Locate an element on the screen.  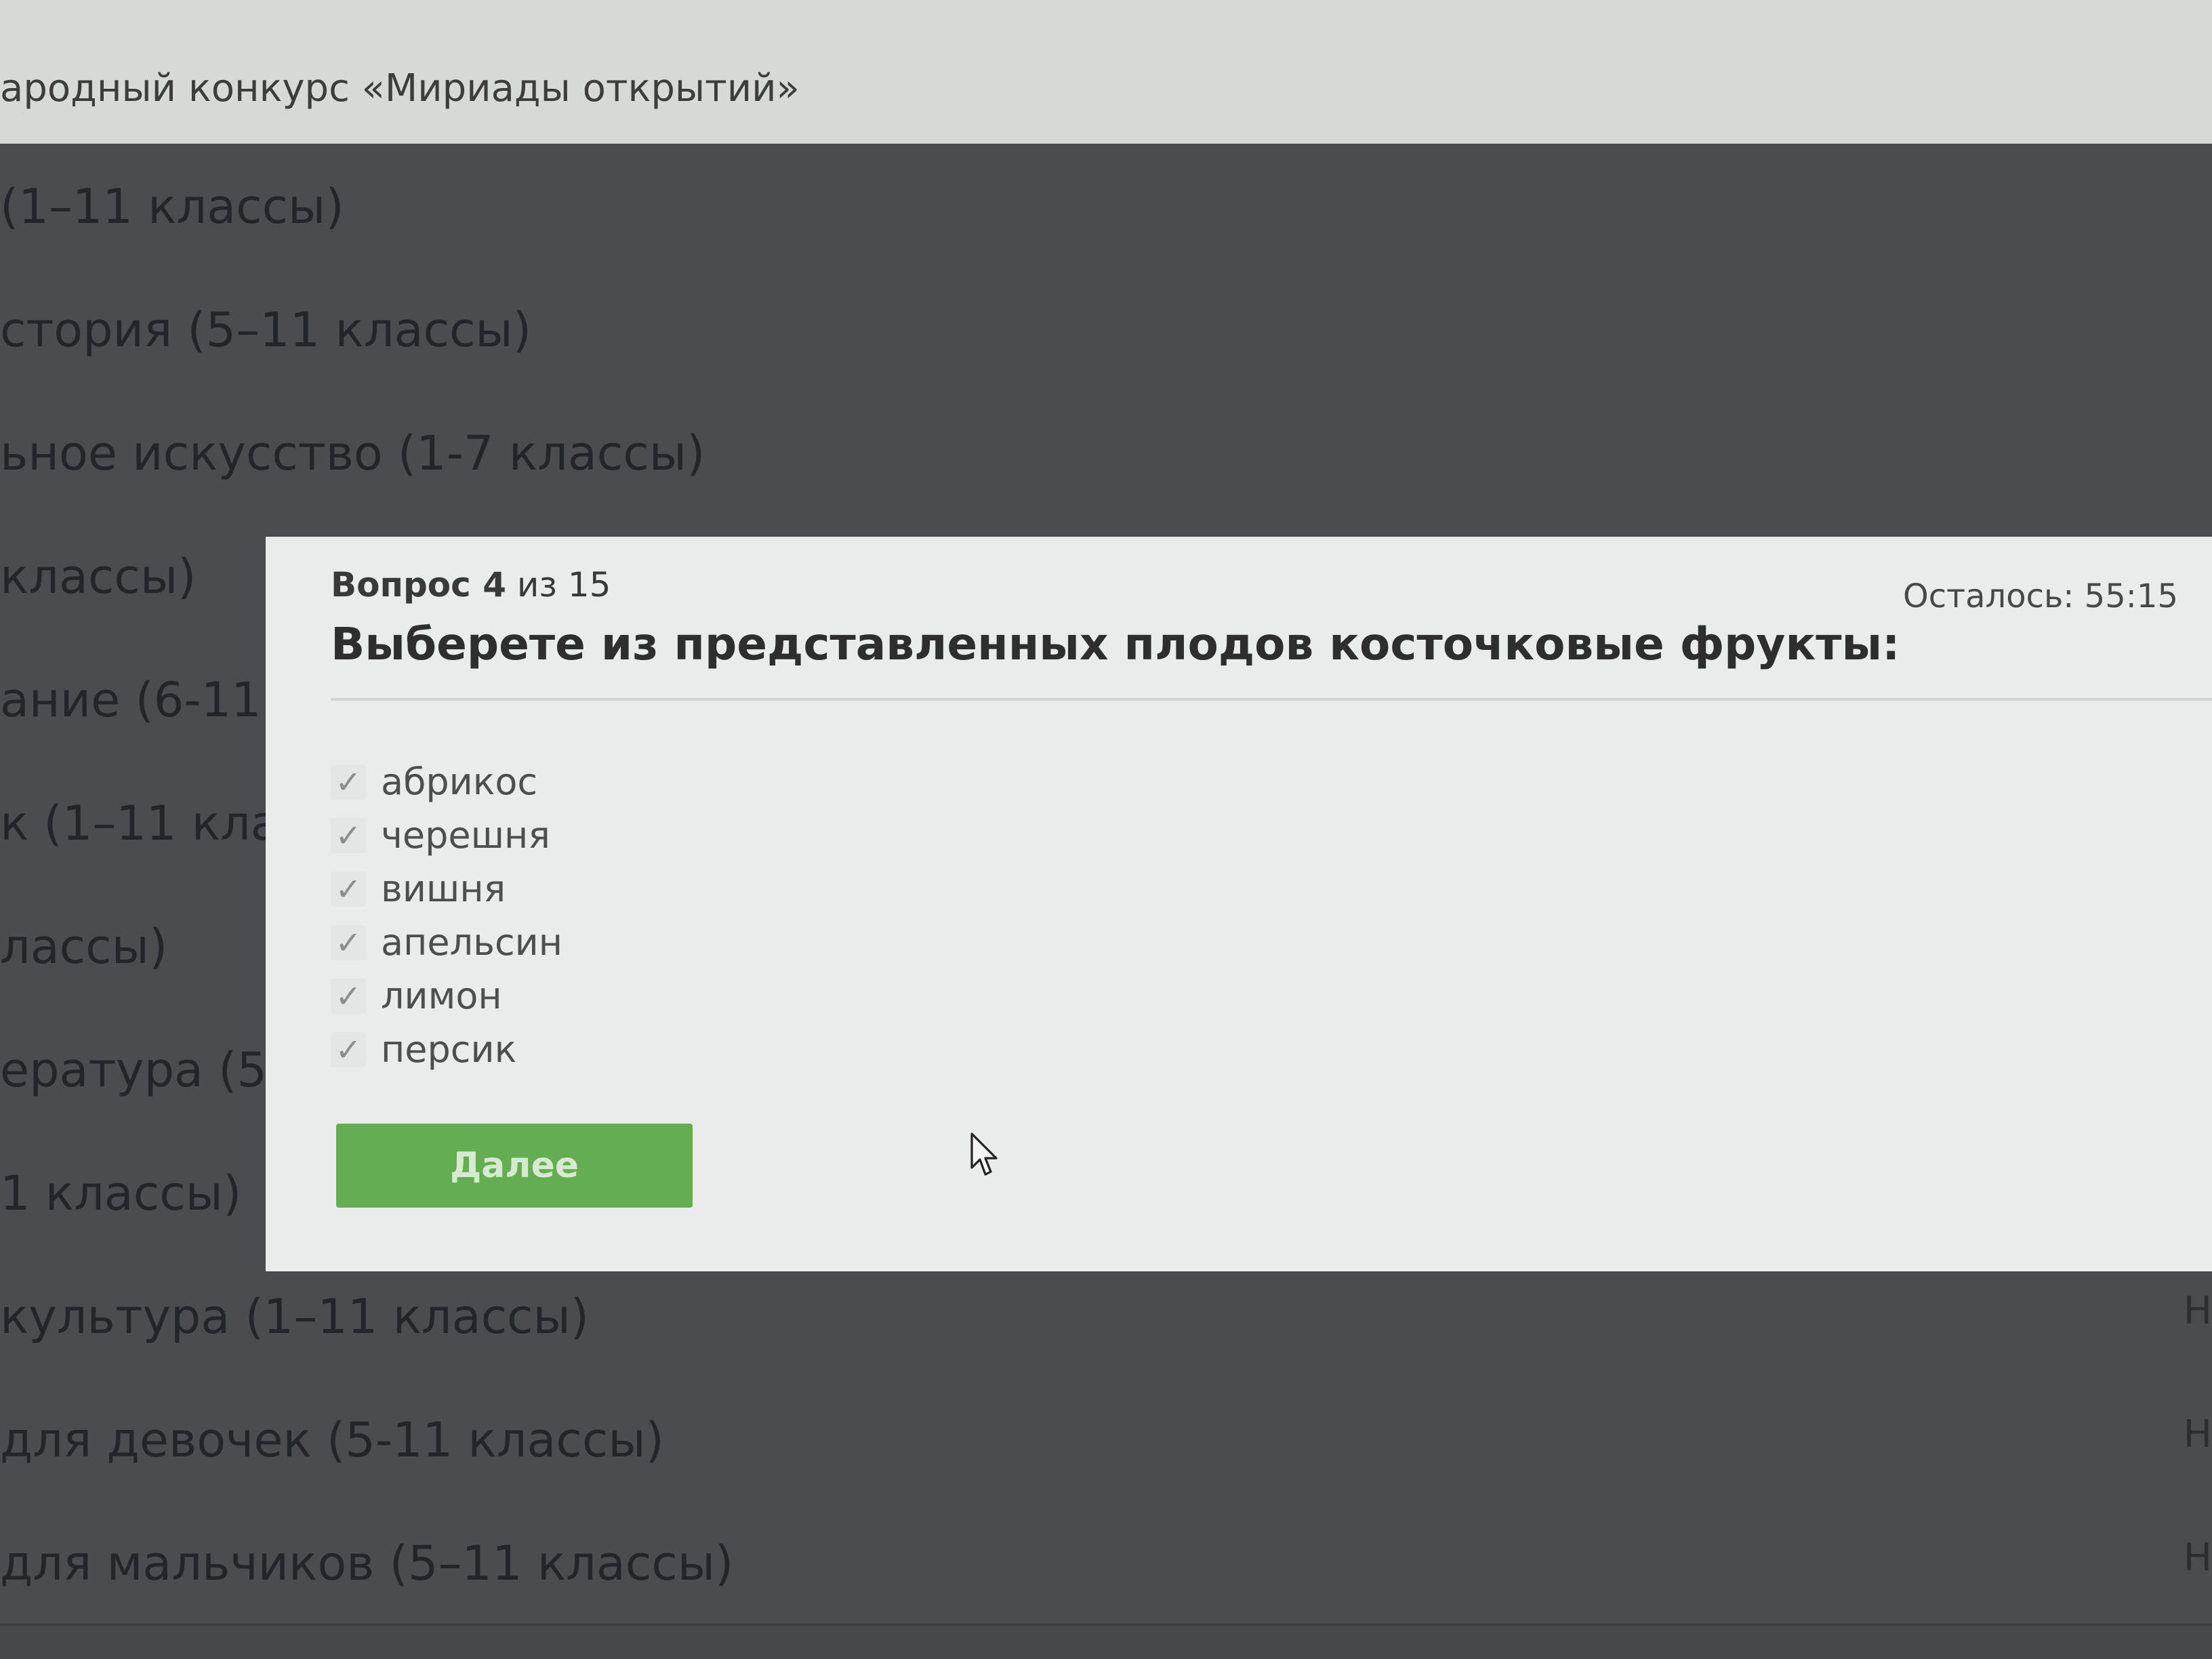
subject-label: для девочек (5-11 классы) is located at coordinates (332, 1440).